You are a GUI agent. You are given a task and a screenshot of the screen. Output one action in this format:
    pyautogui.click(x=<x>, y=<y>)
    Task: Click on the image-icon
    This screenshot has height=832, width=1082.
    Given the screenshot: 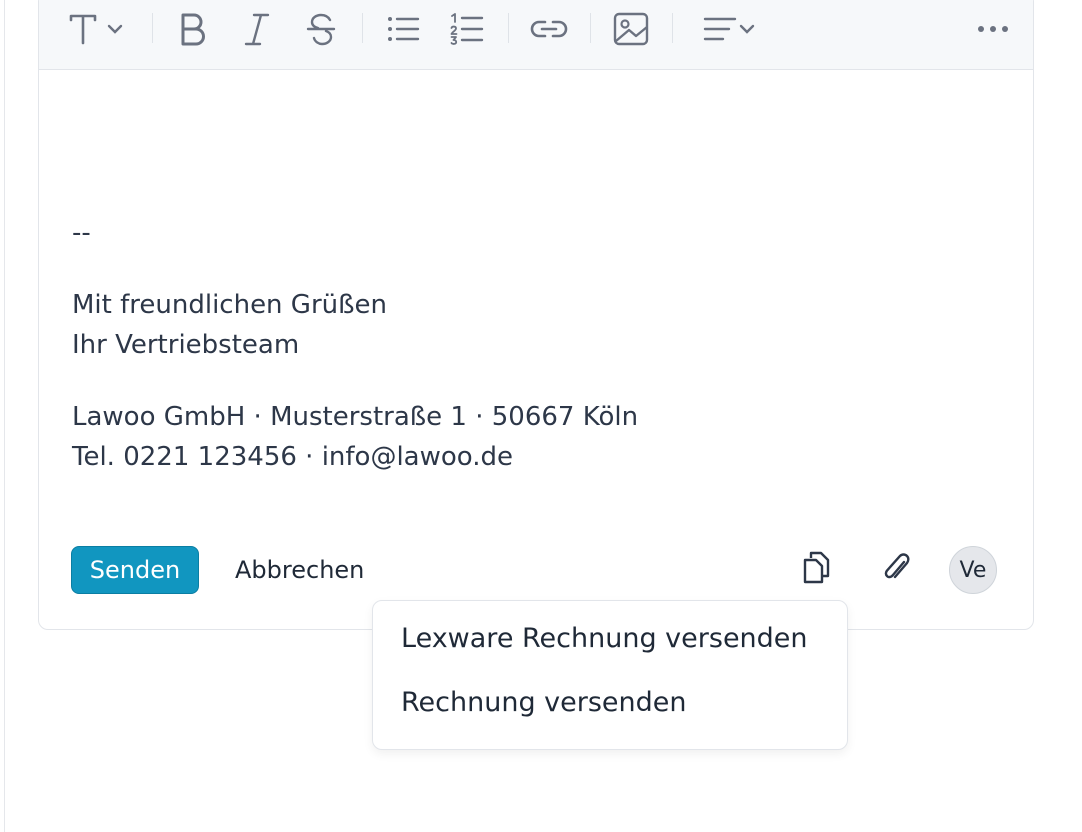 What is the action you would take?
    pyautogui.click(x=631, y=29)
    